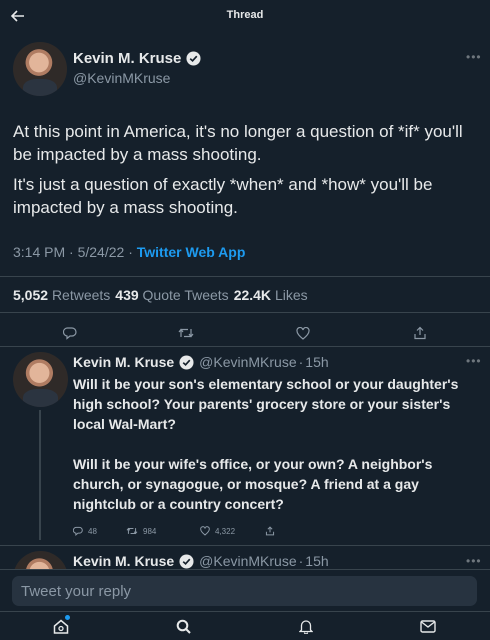 The height and width of the screenshot is (640, 490). I want to click on messages-icon, so click(428, 626).